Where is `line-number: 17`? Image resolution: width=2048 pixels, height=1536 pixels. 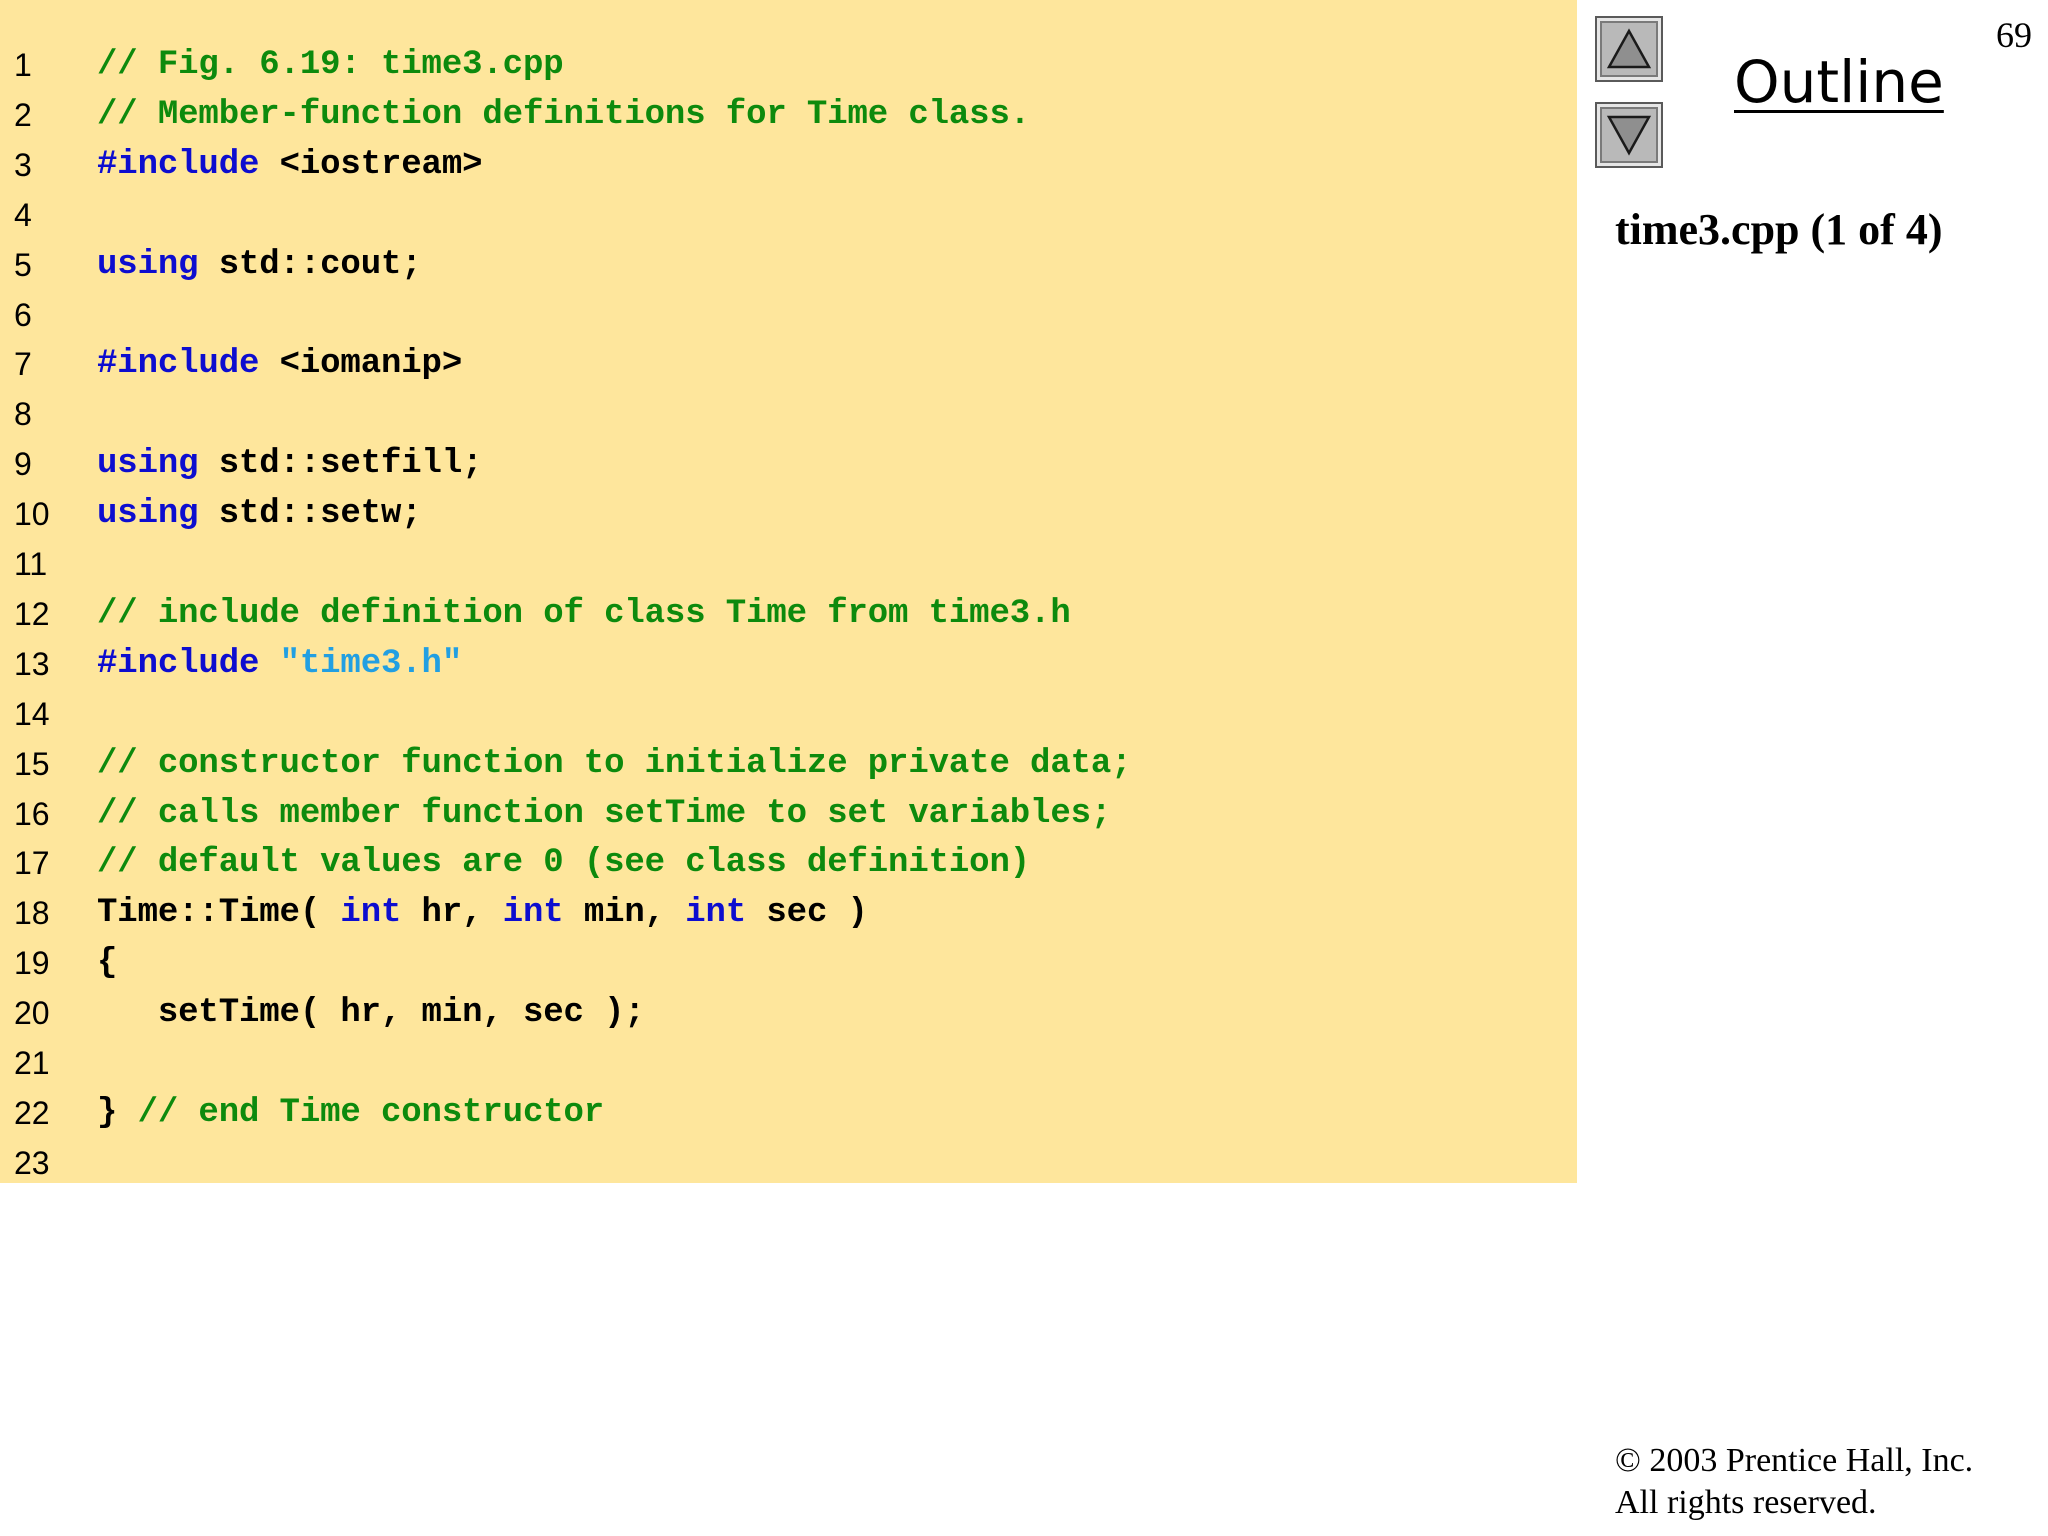
line-number: 17 is located at coordinates (32, 863).